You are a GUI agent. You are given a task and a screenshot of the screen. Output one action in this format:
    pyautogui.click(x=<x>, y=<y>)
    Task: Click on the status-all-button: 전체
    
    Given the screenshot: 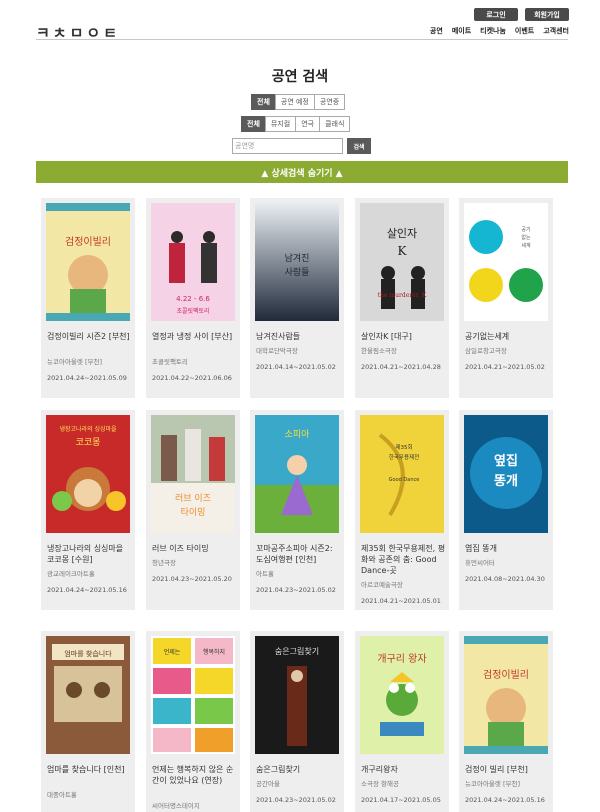 What is the action you would take?
    pyautogui.click(x=263, y=102)
    